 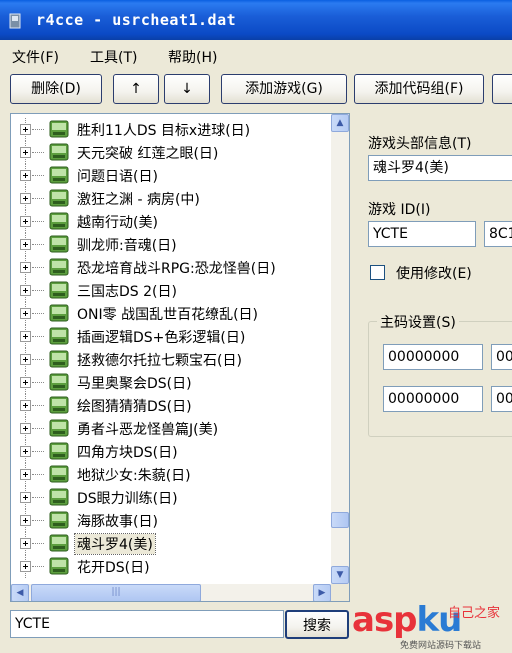 I want to click on menu-file: 文件(F), so click(x=35, y=57).